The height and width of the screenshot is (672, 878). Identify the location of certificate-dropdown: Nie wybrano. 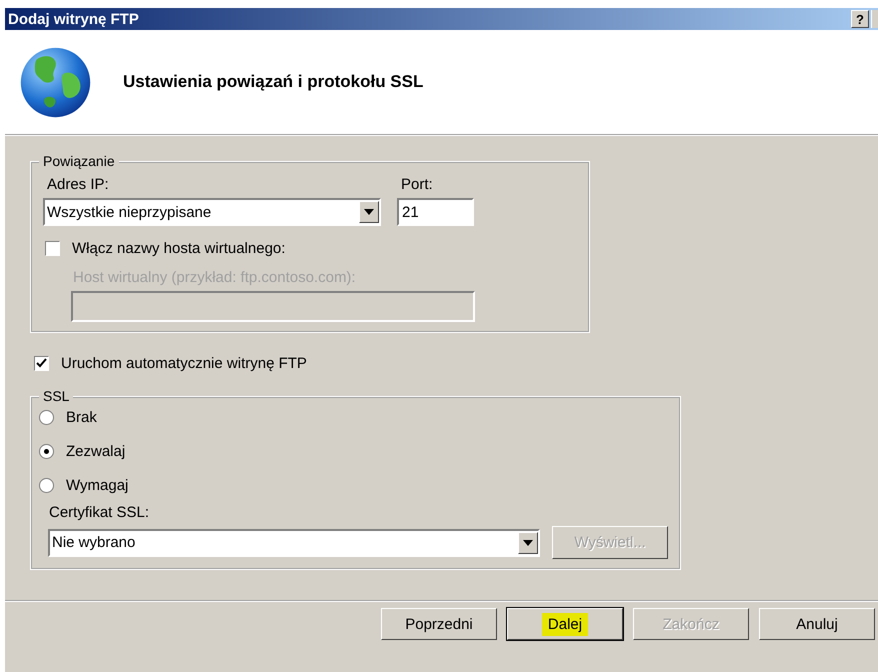
(294, 542).